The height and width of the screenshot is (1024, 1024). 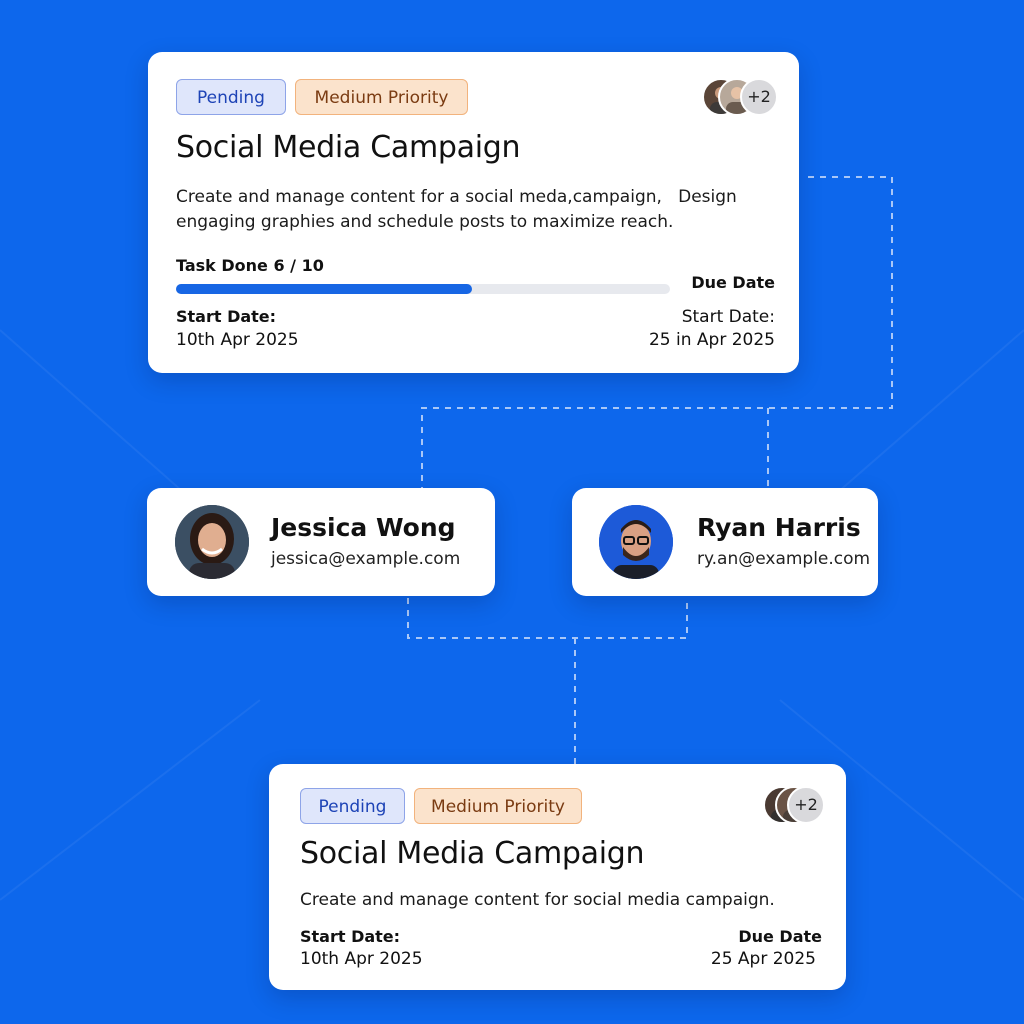 What do you see at coordinates (250, 265) in the screenshot?
I see `progress-label: Task Done 6 / 10` at bounding box center [250, 265].